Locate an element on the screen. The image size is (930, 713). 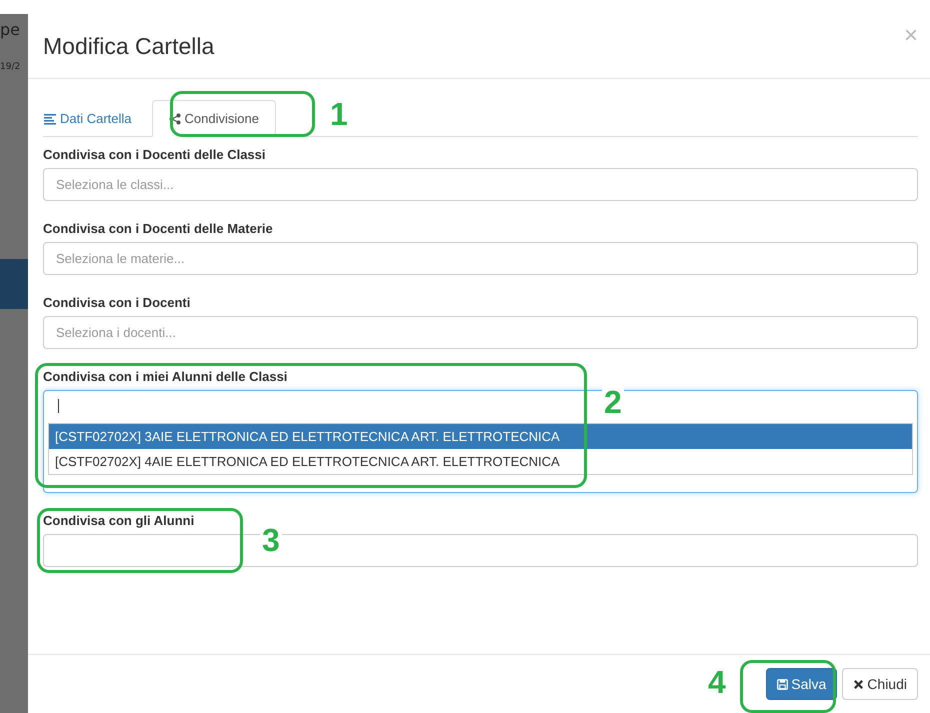
field-label: Condivisa con i Docenti is located at coordinates (117, 302).